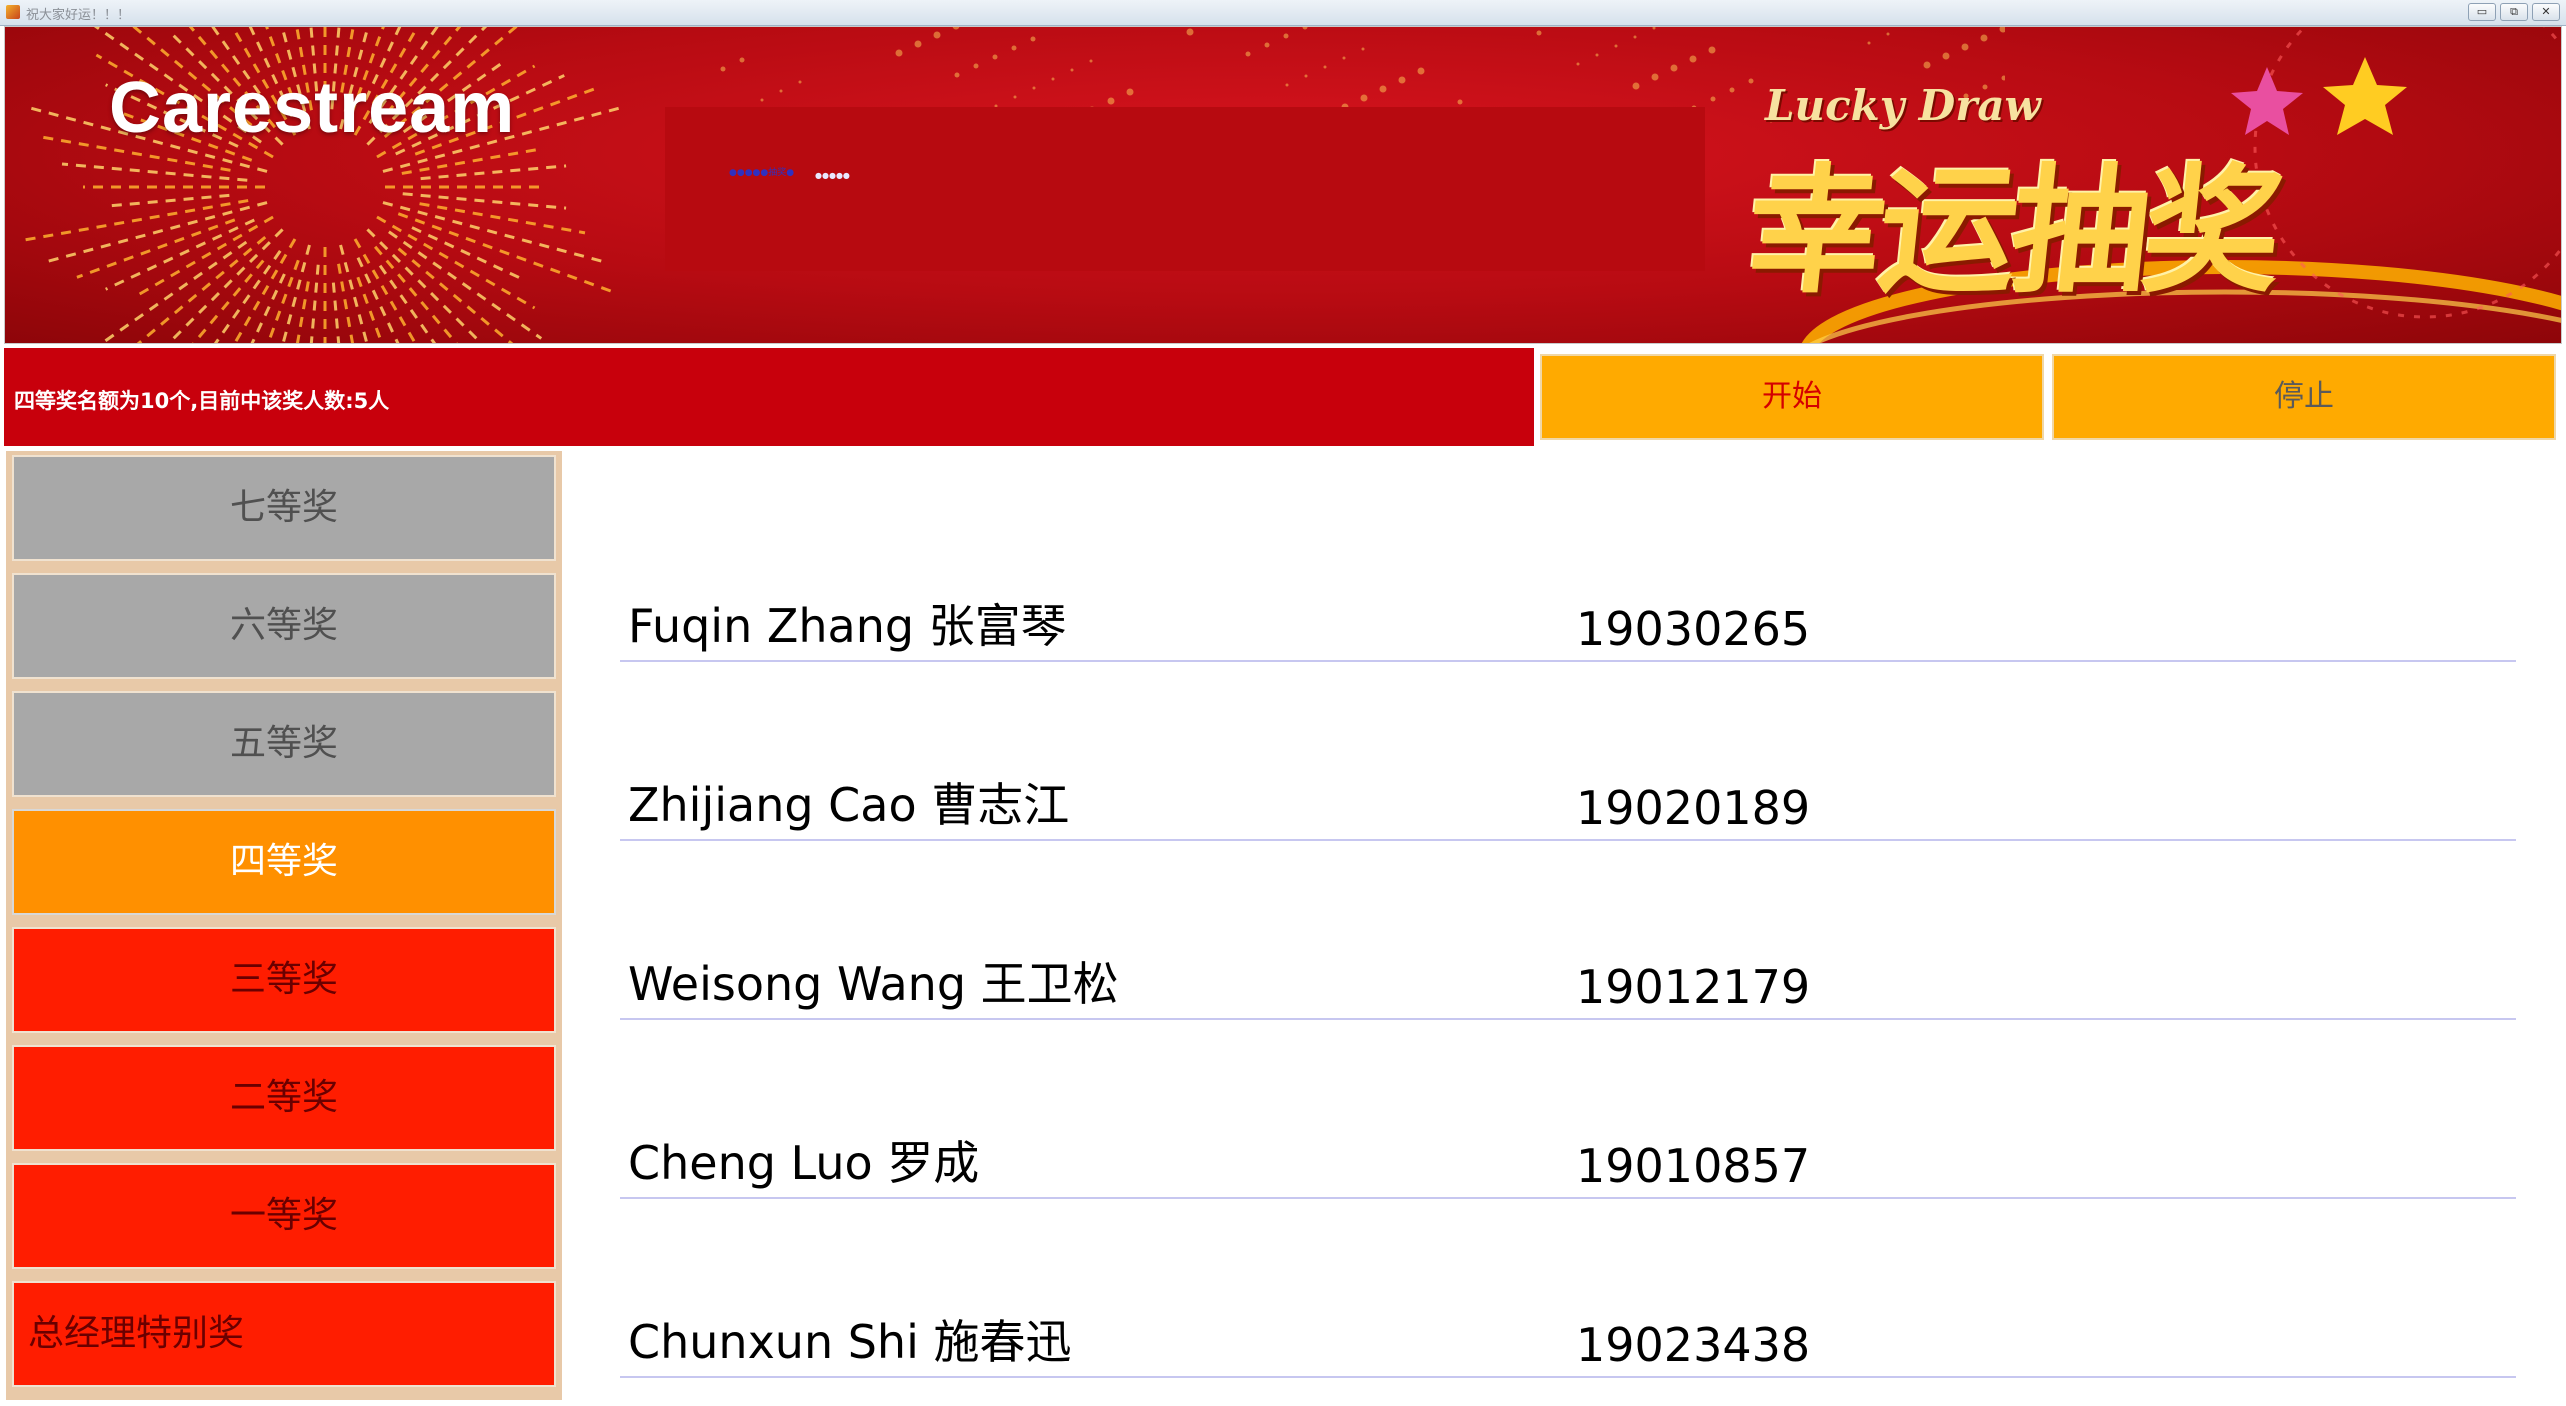 The width and height of the screenshot is (2566, 1406). I want to click on lucky-draw-cn-title: 幸运抽奖, so click(2012, 231).